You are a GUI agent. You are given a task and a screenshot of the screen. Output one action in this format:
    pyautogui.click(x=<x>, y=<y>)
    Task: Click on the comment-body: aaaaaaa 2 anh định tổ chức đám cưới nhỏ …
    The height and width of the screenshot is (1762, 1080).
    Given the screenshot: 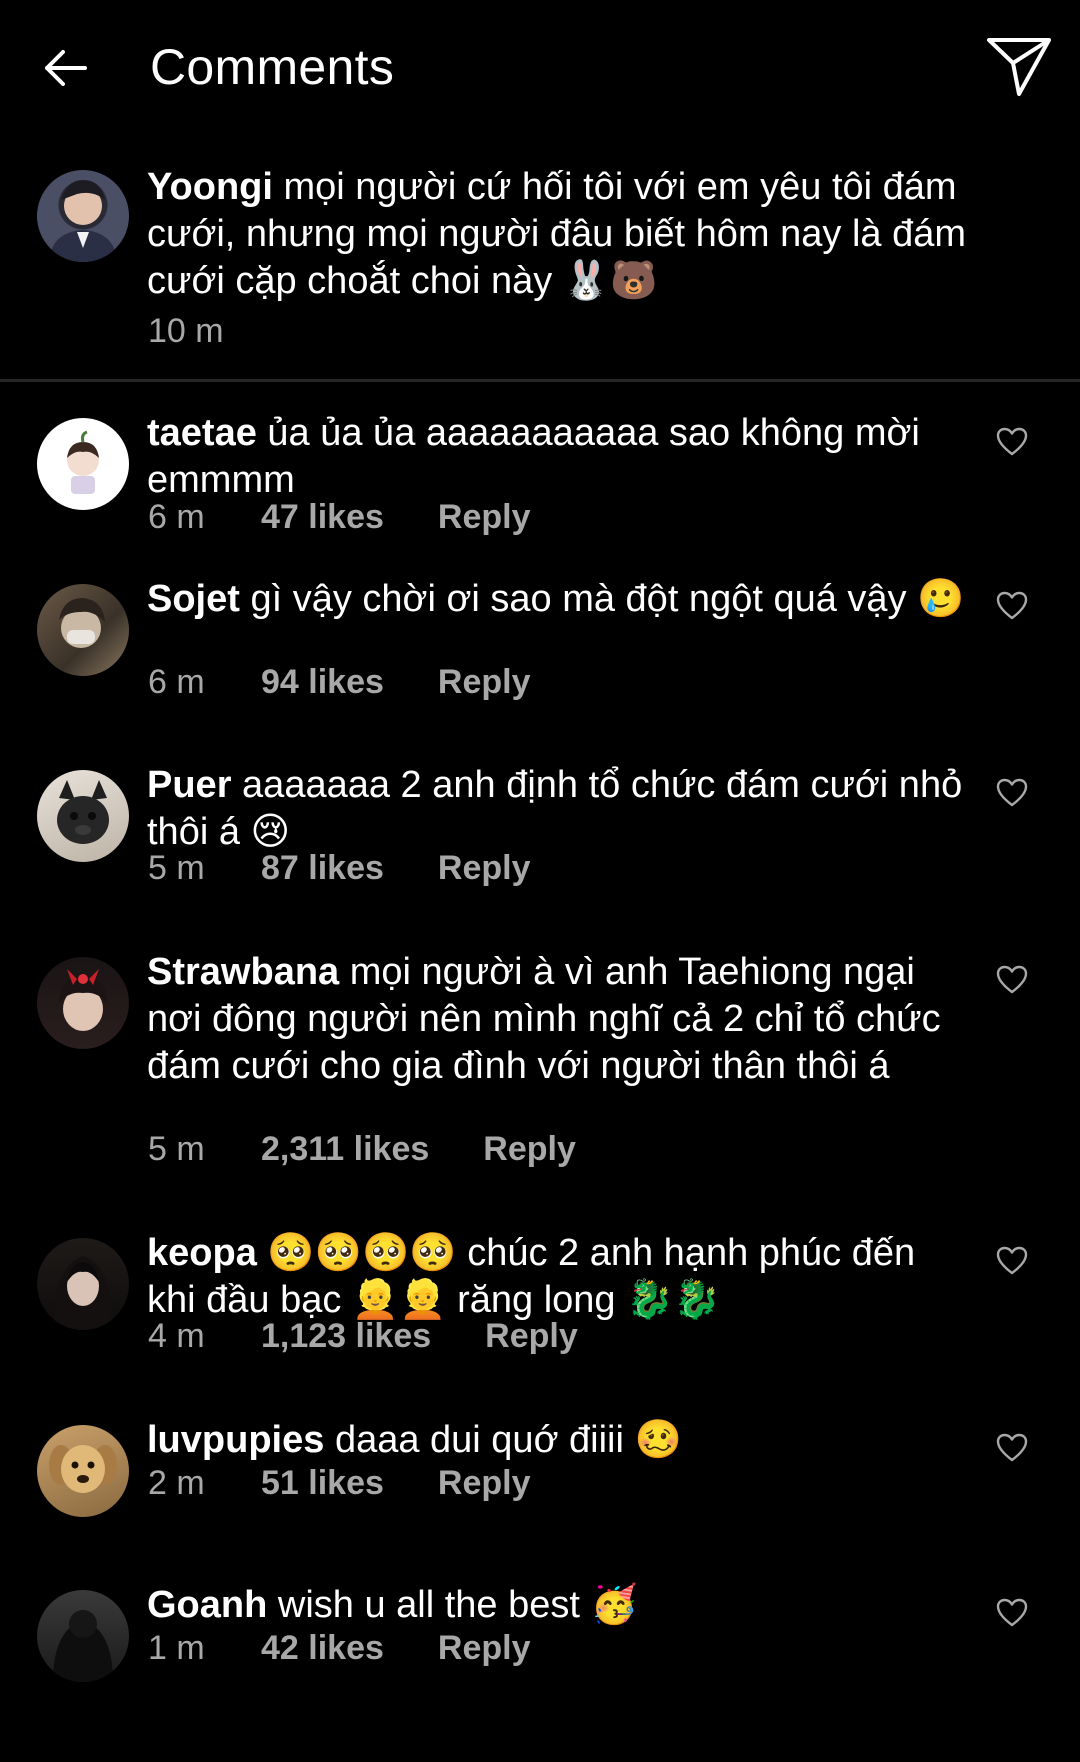 What is the action you would take?
    pyautogui.click(x=555, y=808)
    